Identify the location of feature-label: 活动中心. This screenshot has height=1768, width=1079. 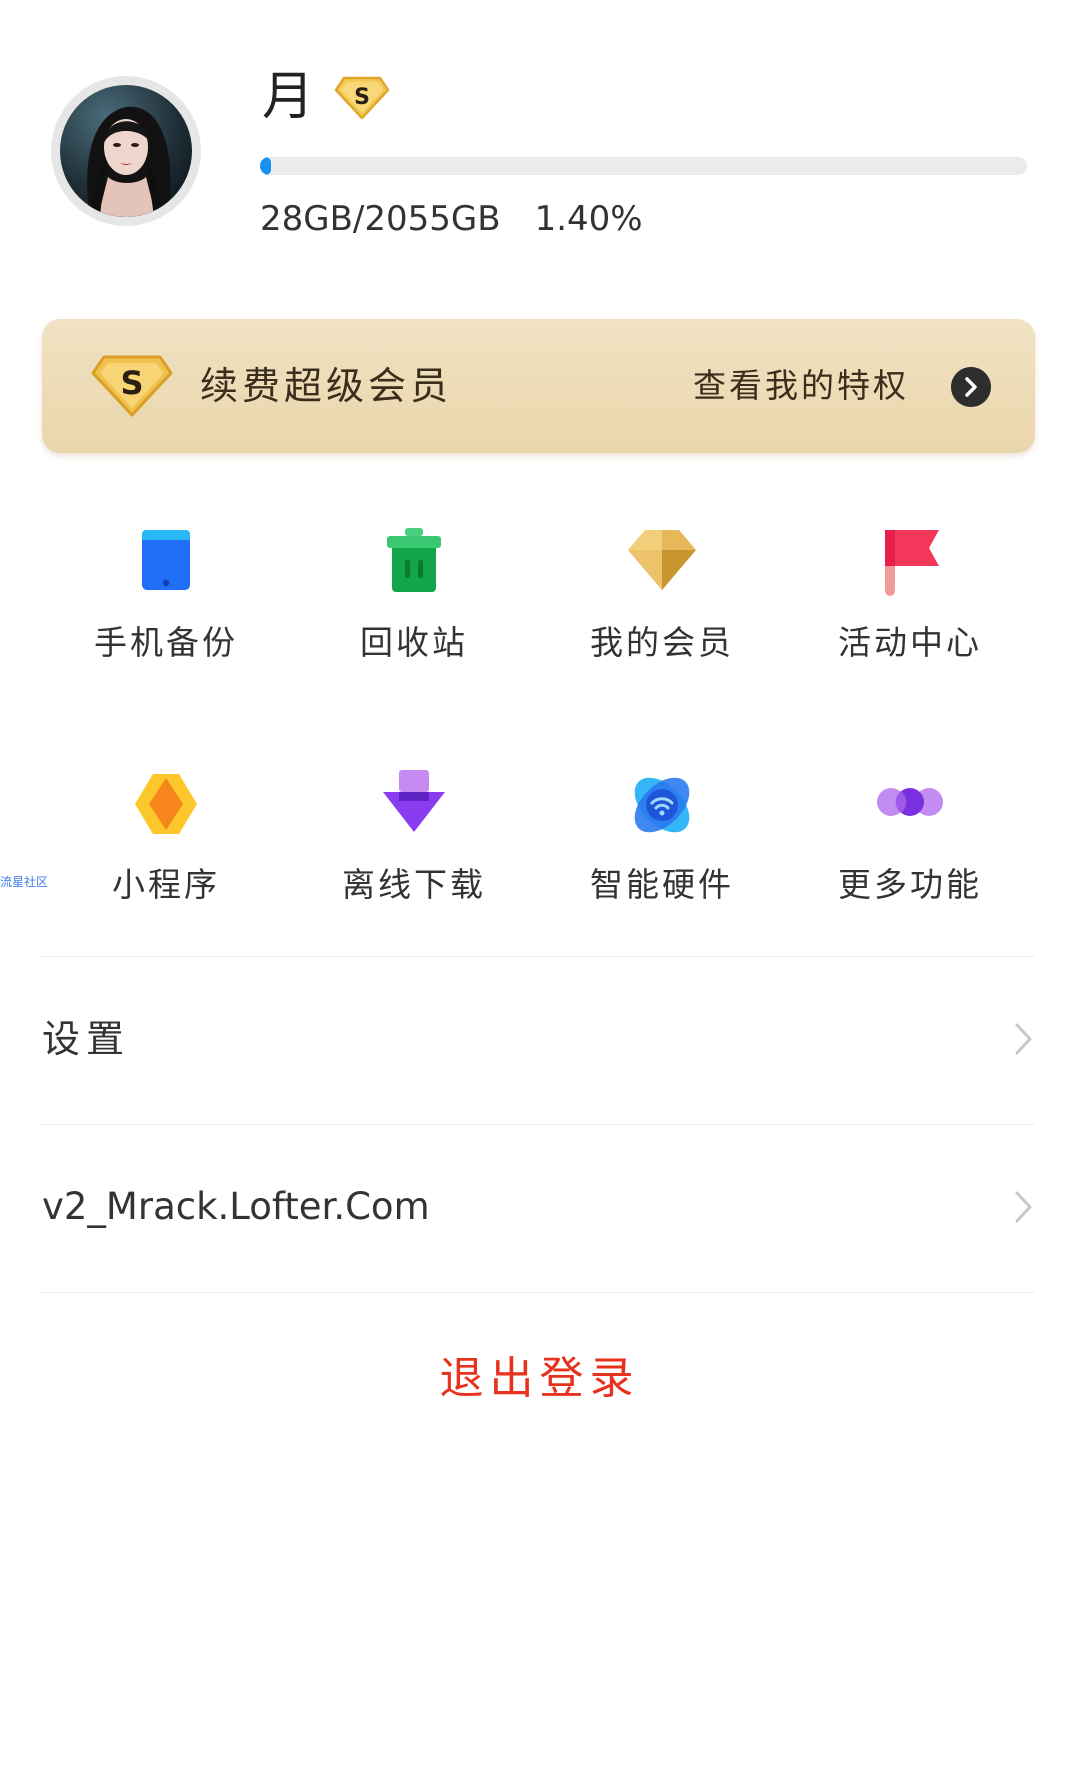
(910, 642).